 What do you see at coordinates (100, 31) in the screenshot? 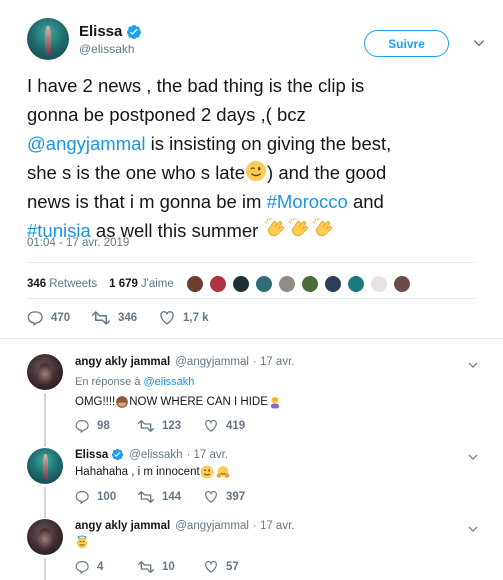
I see `author-name: Elissa` at bounding box center [100, 31].